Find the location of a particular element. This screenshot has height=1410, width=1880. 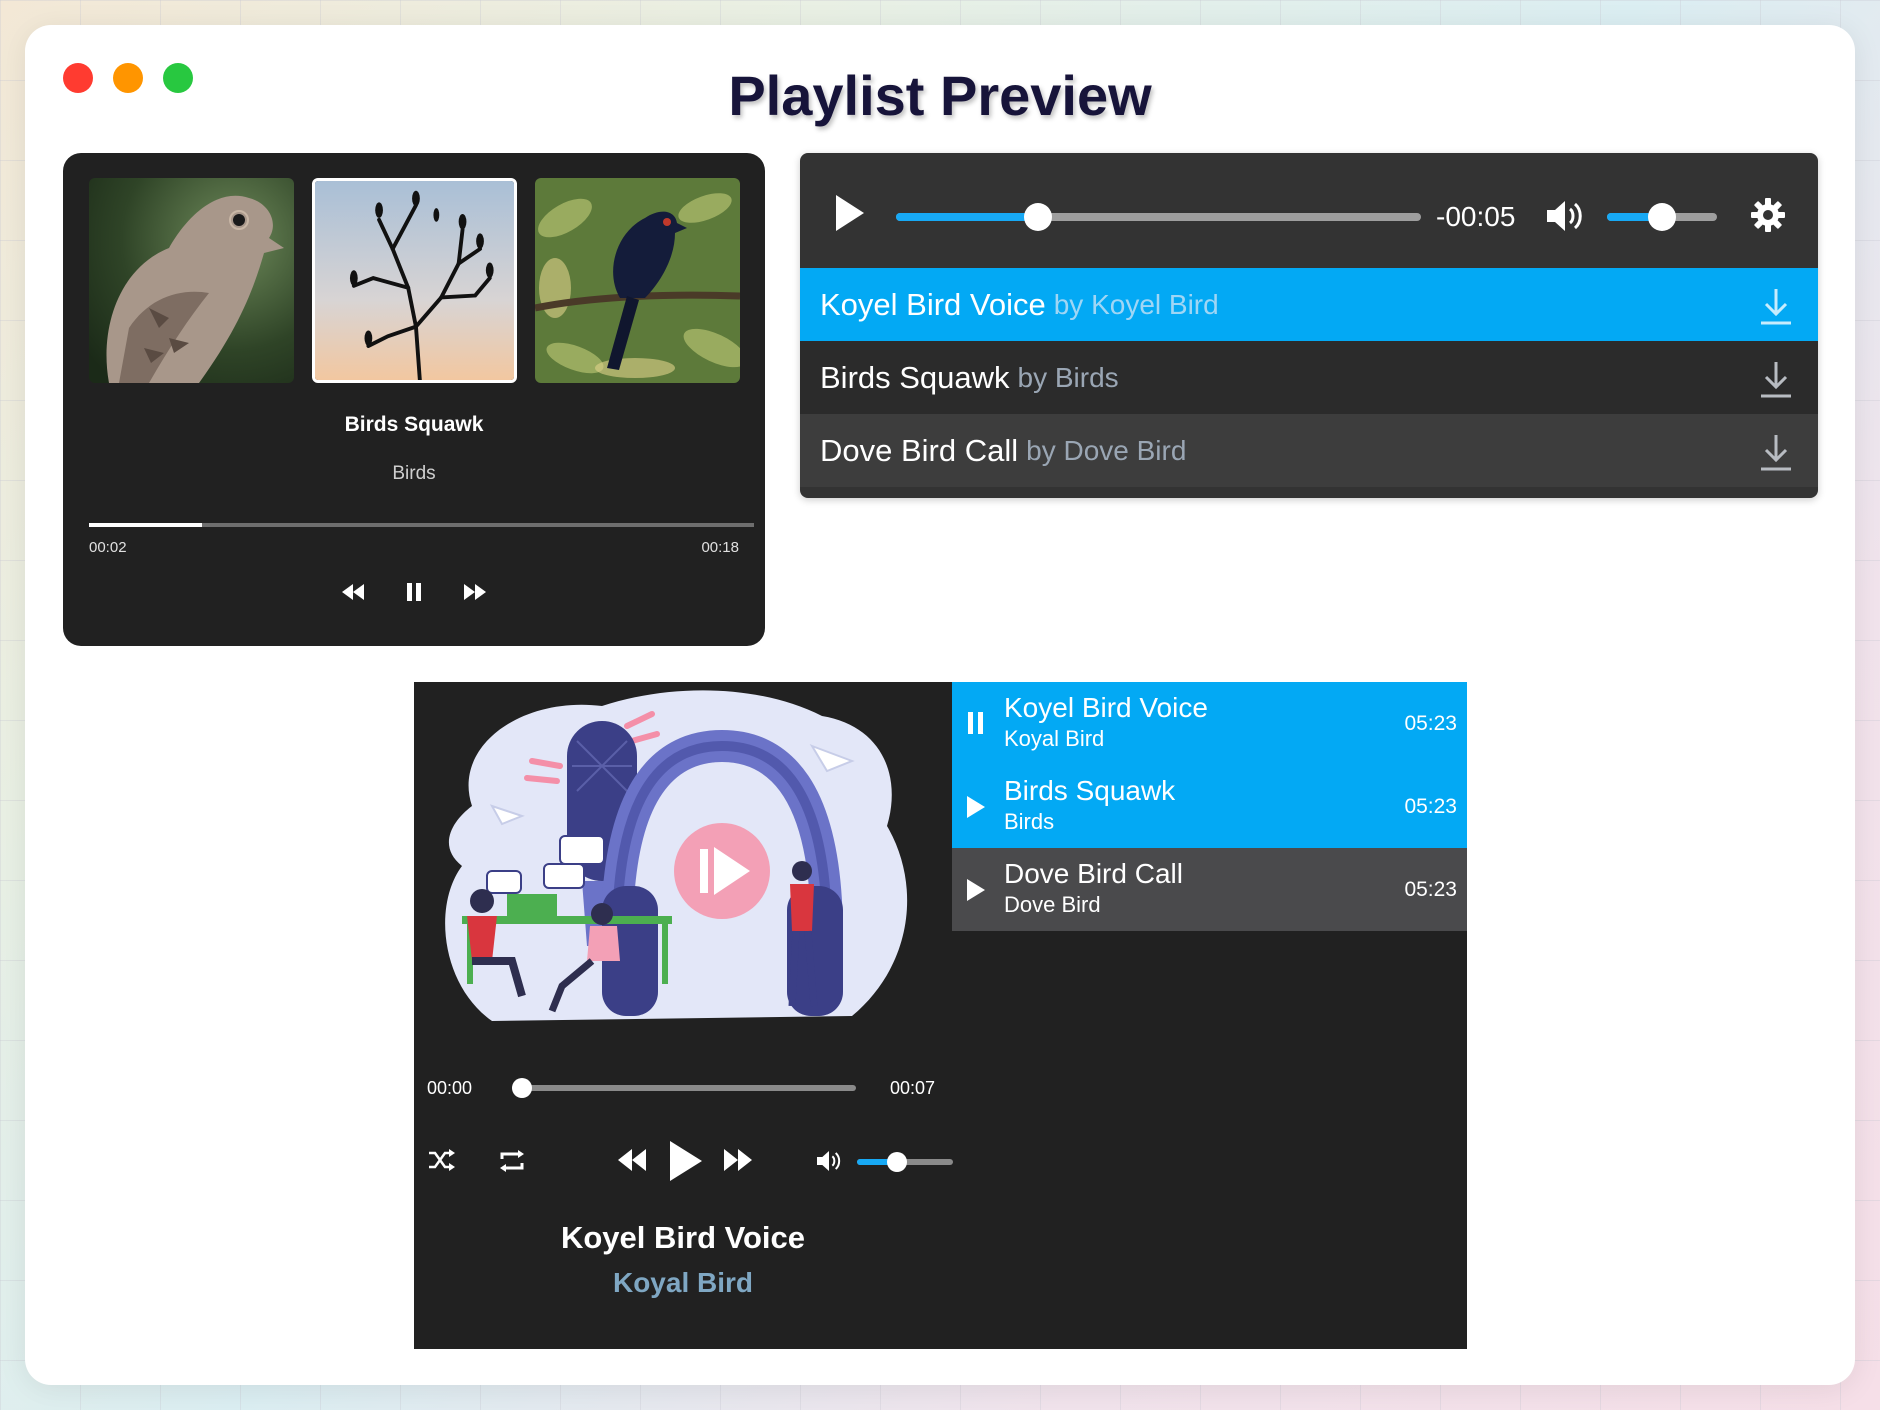

fast-forward-button is located at coordinates (475, 592).